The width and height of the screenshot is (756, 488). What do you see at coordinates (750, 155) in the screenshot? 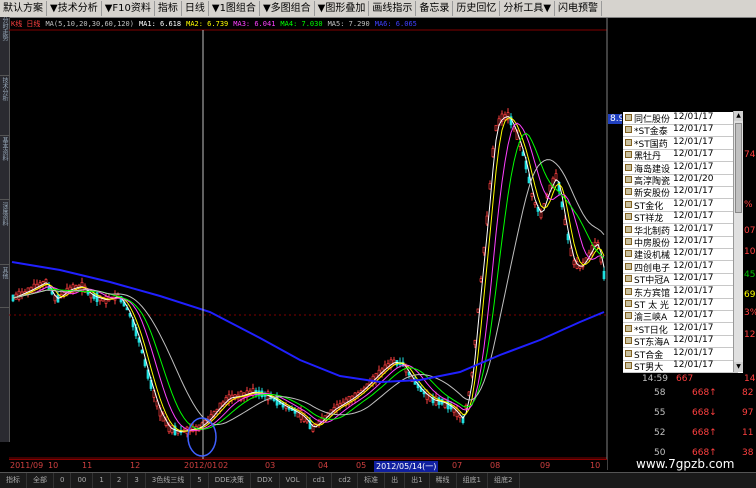
I see `quote-value-0: 74` at bounding box center [750, 155].